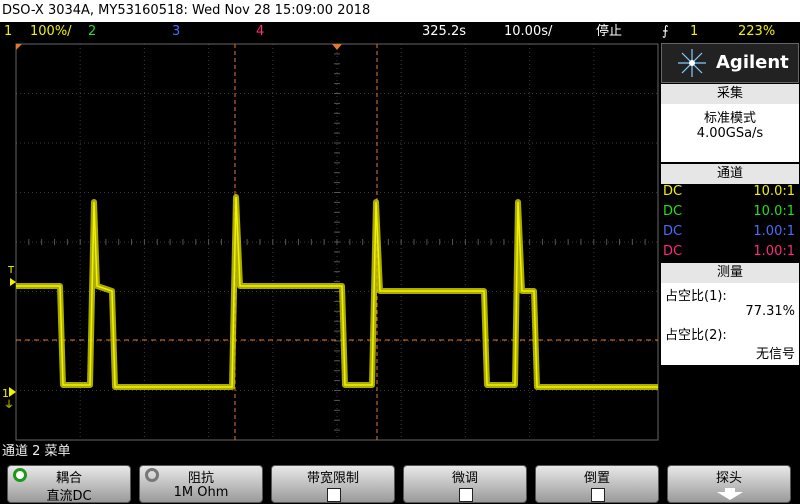  Describe the element at coordinates (729, 211) in the screenshot. I see `channel-row-2: DC 10.0:1` at that location.